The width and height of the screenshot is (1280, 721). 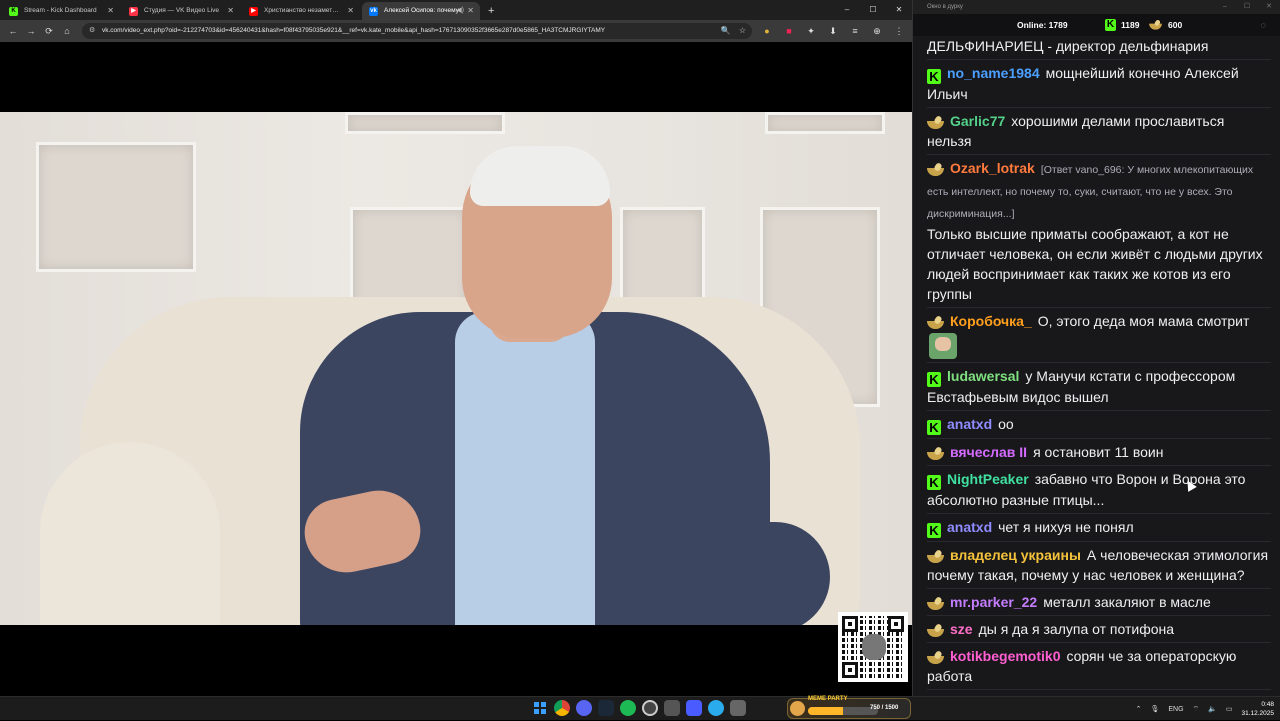 I want to click on windows-start-icon, so click(x=540, y=708).